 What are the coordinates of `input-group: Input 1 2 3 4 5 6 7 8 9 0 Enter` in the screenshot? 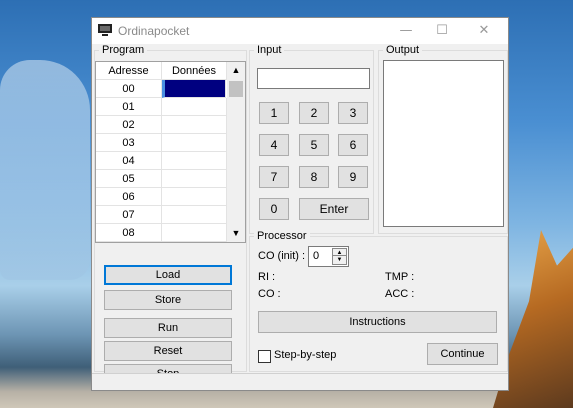 It's located at (311, 139).